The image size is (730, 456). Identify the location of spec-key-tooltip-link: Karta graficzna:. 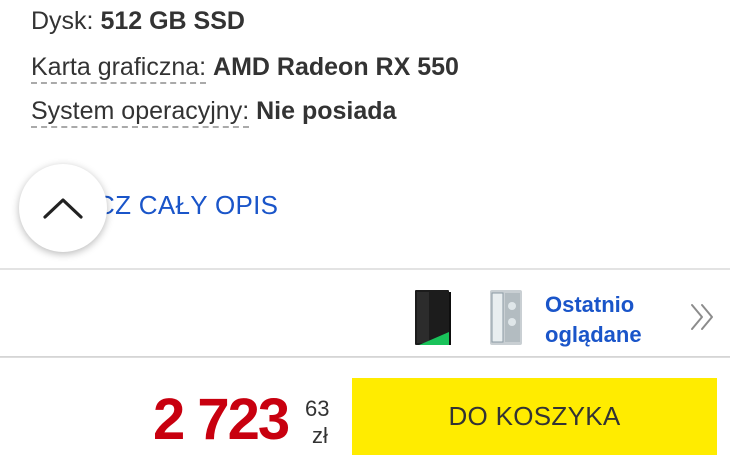
(119, 68).